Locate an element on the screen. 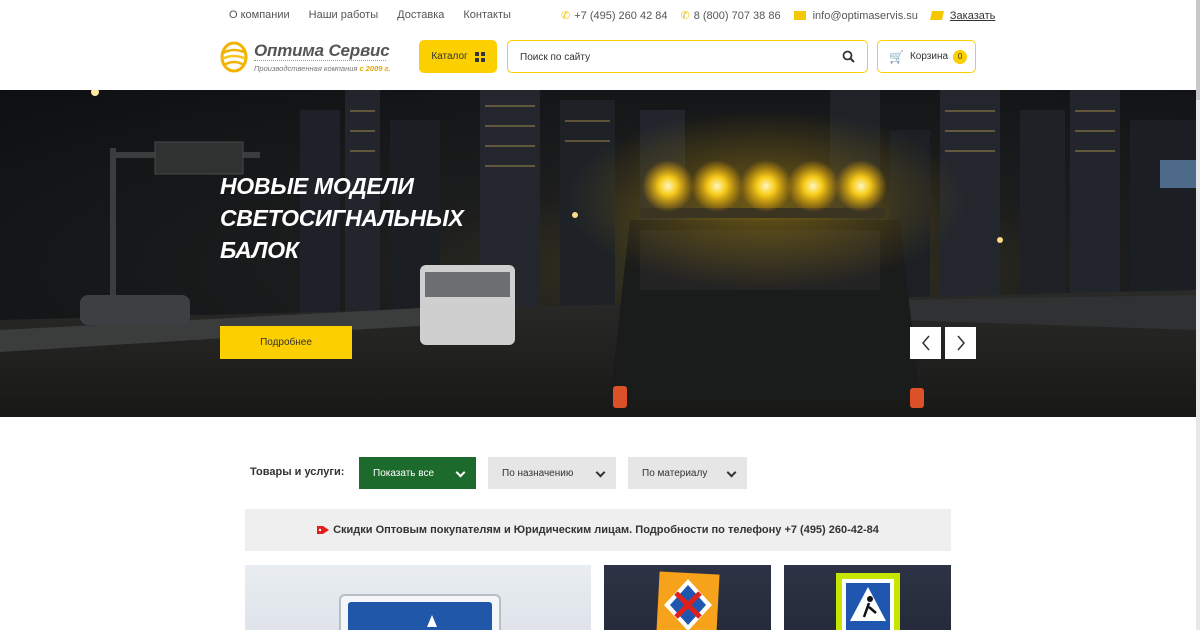  slider-next-button is located at coordinates (960, 343).